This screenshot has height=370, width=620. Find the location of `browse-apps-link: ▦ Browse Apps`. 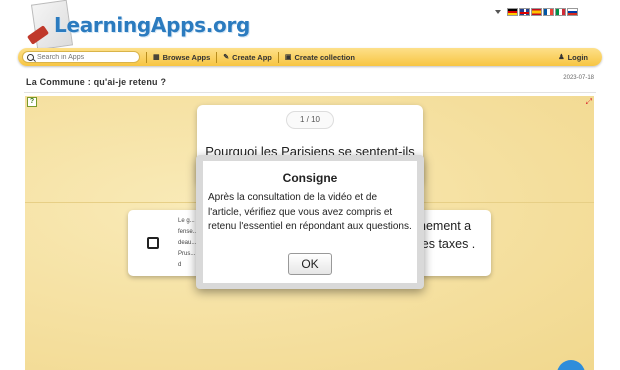

browse-apps-link: ▦ Browse Apps is located at coordinates (181, 57).